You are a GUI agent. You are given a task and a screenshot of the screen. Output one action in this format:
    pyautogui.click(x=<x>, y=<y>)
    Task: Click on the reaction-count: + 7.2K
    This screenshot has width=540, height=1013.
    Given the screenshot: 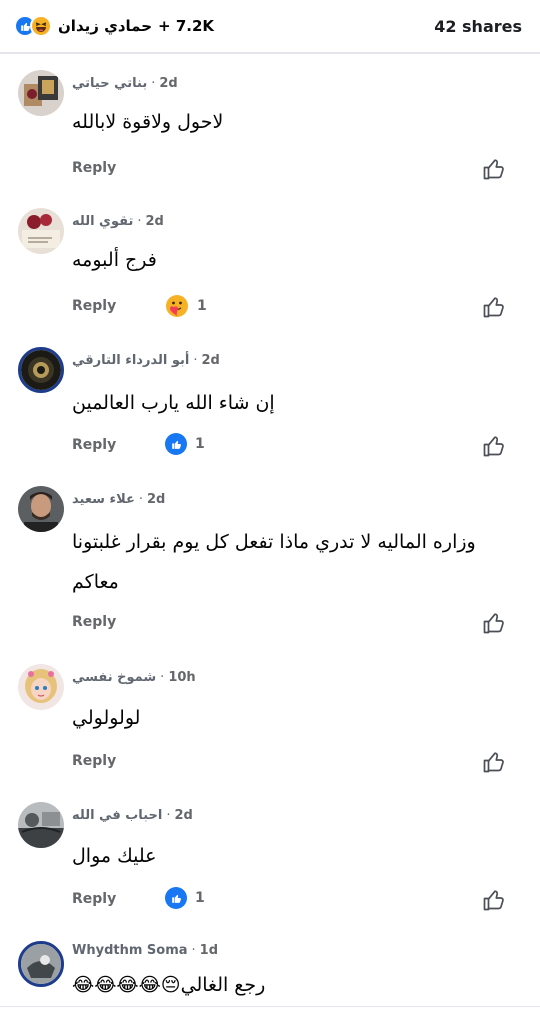 What is the action you would take?
    pyautogui.click(x=186, y=26)
    